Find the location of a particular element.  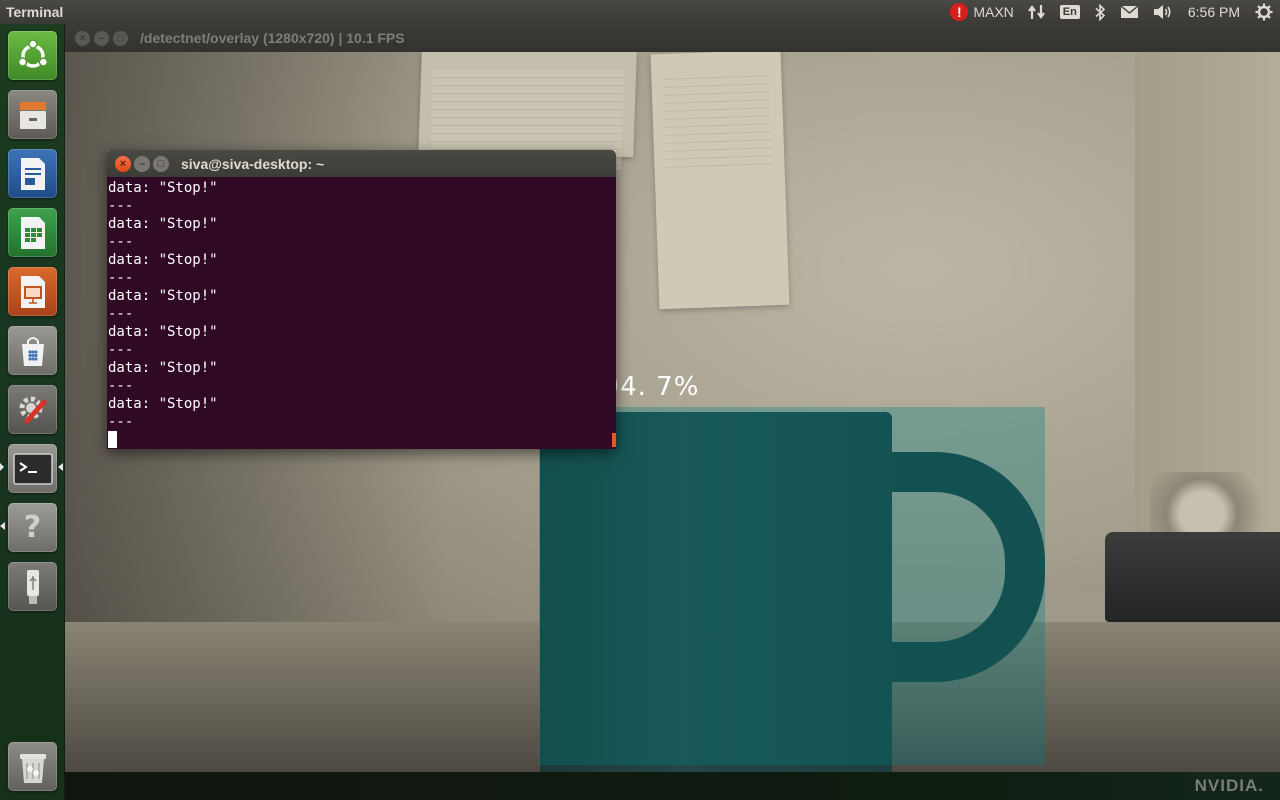

indicator-area: ! MAXN En 6:56 PM is located at coordinates (1111, 12).